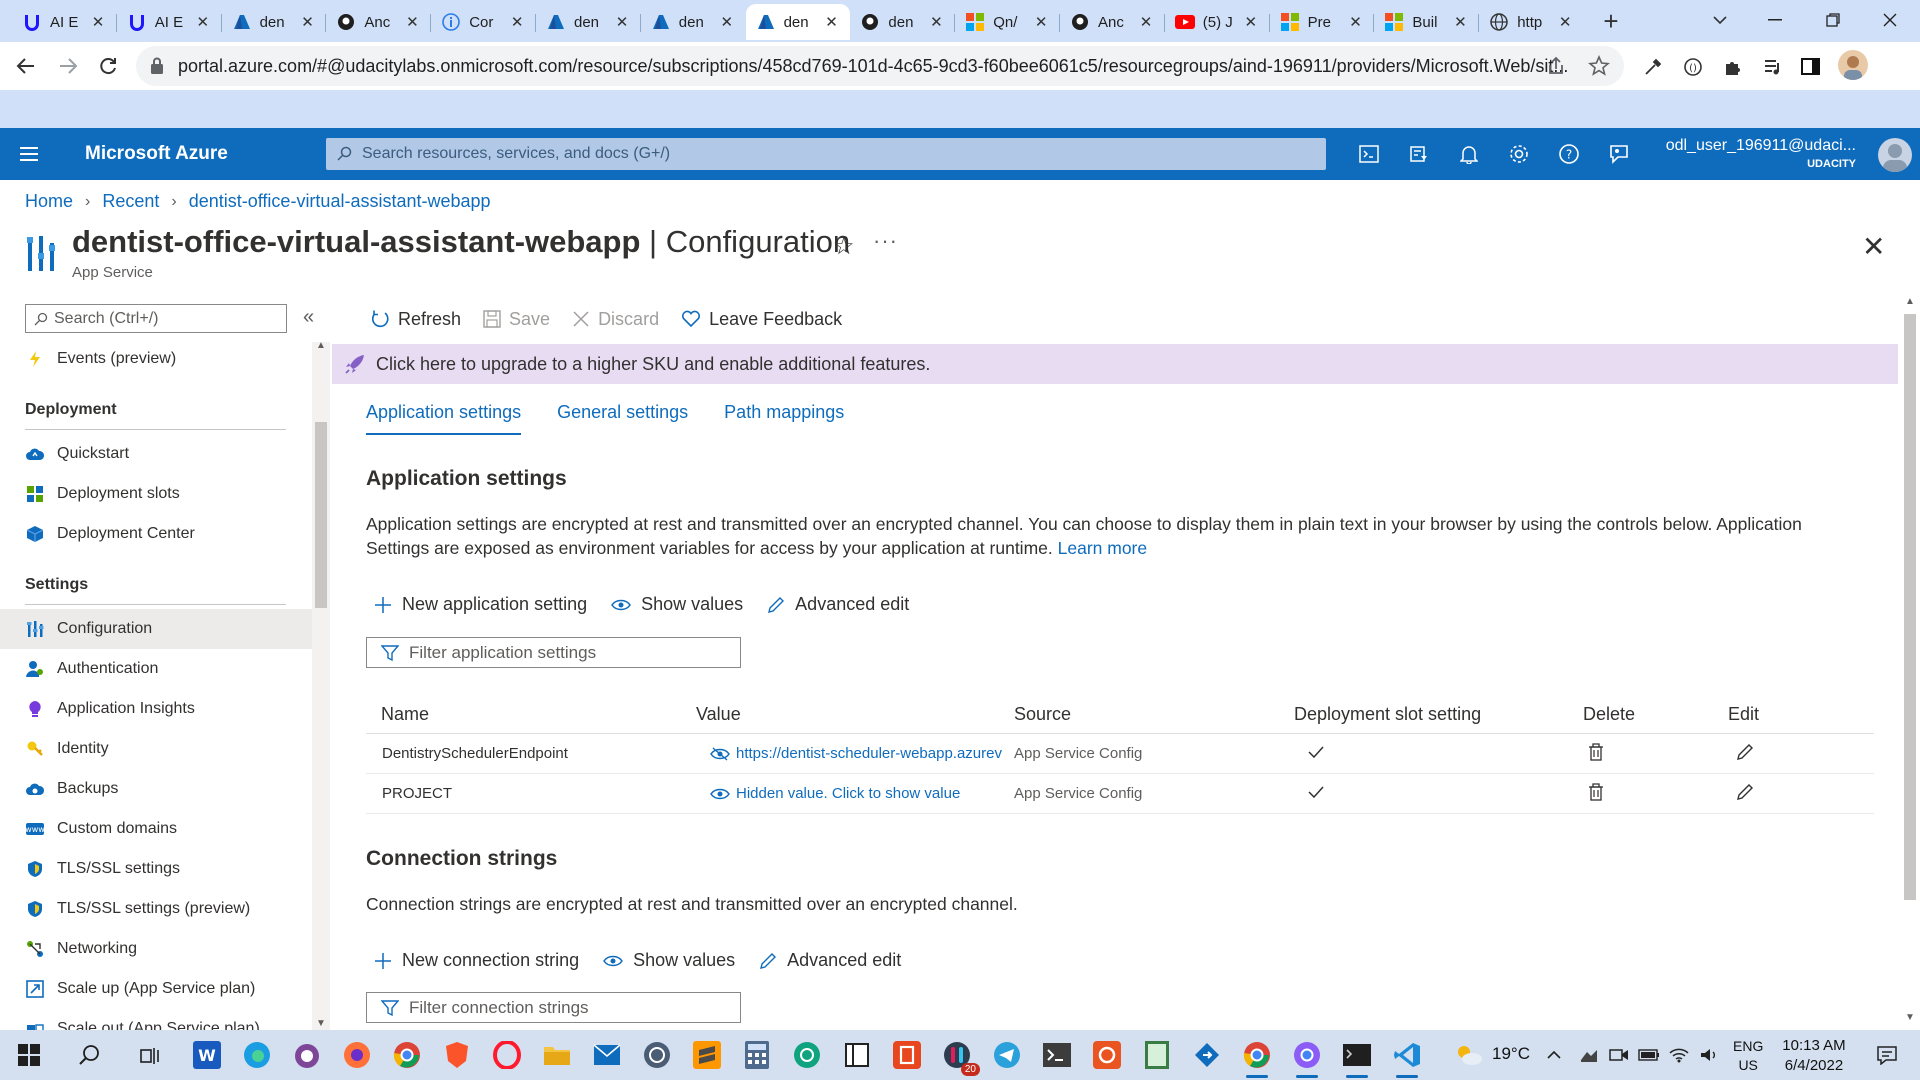 The image size is (1920, 1080). I want to click on back-icon, so click(26, 66).